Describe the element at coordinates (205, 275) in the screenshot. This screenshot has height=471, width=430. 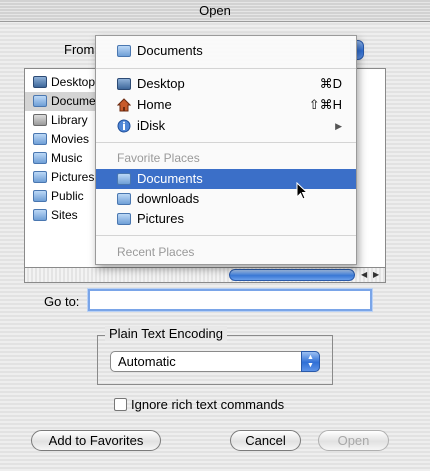
I see `horizontal-scrollbar: ◀ ▶` at that location.